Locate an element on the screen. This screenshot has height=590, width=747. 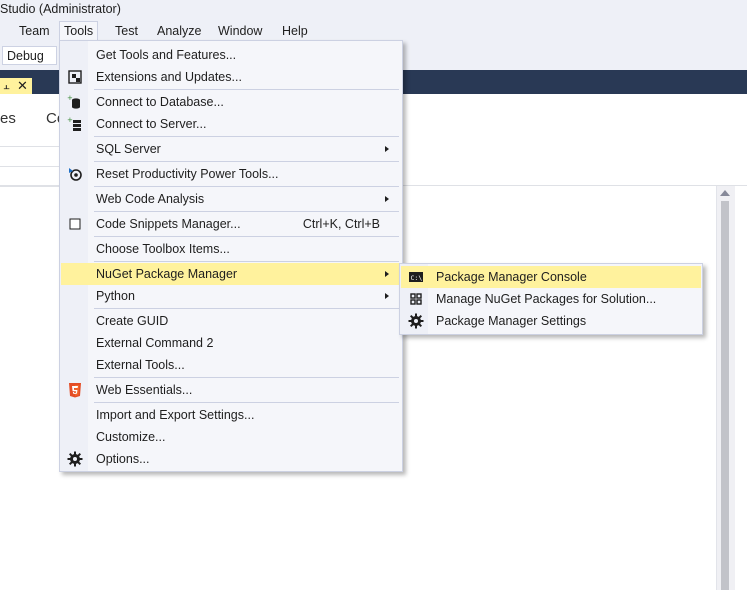
menu-help: Help is located at coordinates (295, 31).